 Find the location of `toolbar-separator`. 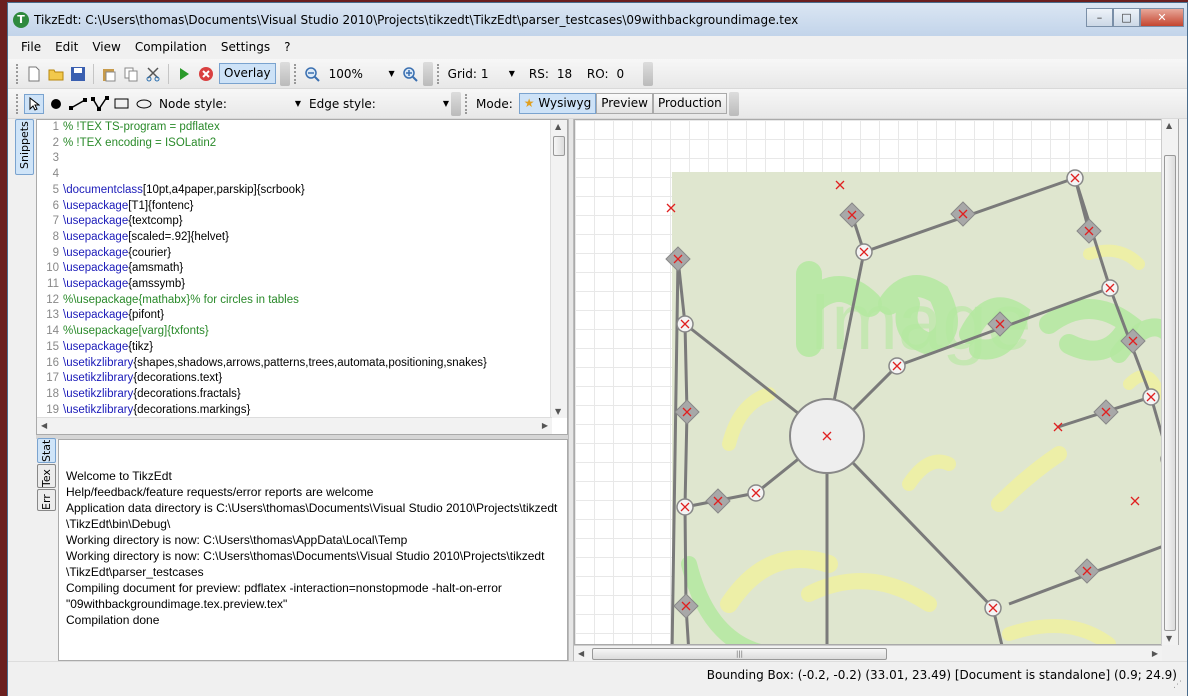

toolbar-separator is located at coordinates (93, 73).